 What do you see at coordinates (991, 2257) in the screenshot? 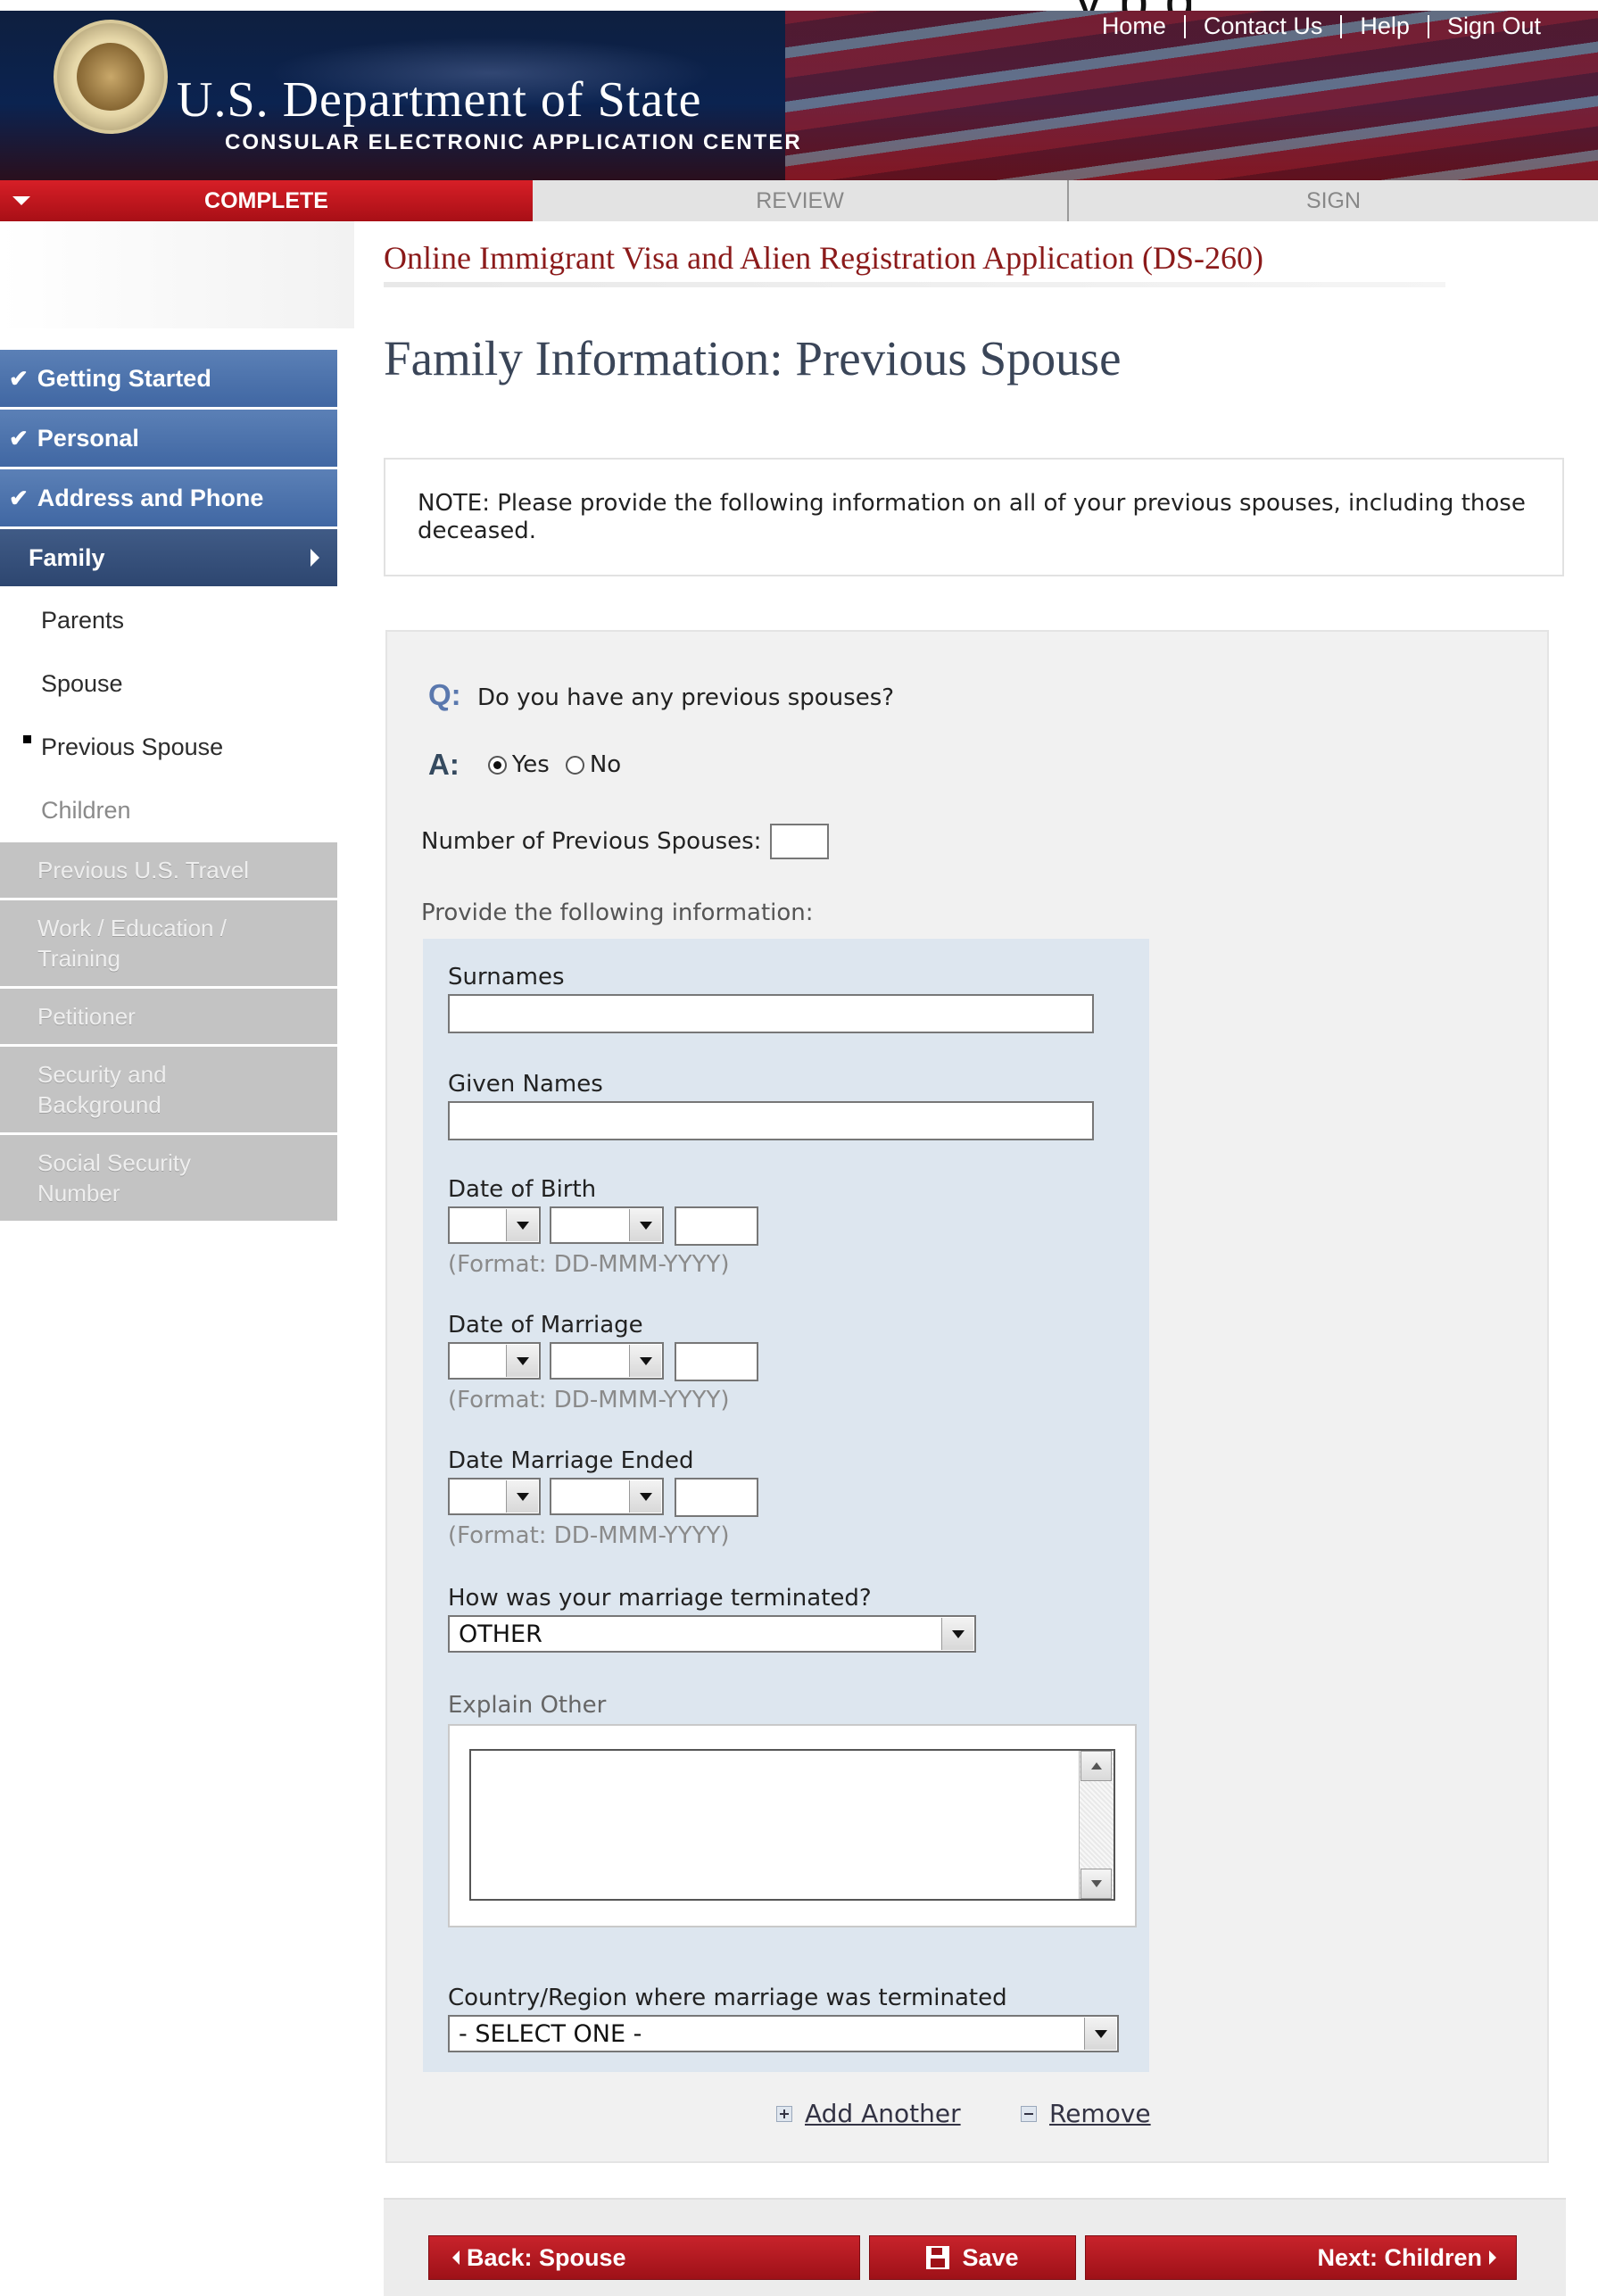
I see `save-label: Save` at bounding box center [991, 2257].